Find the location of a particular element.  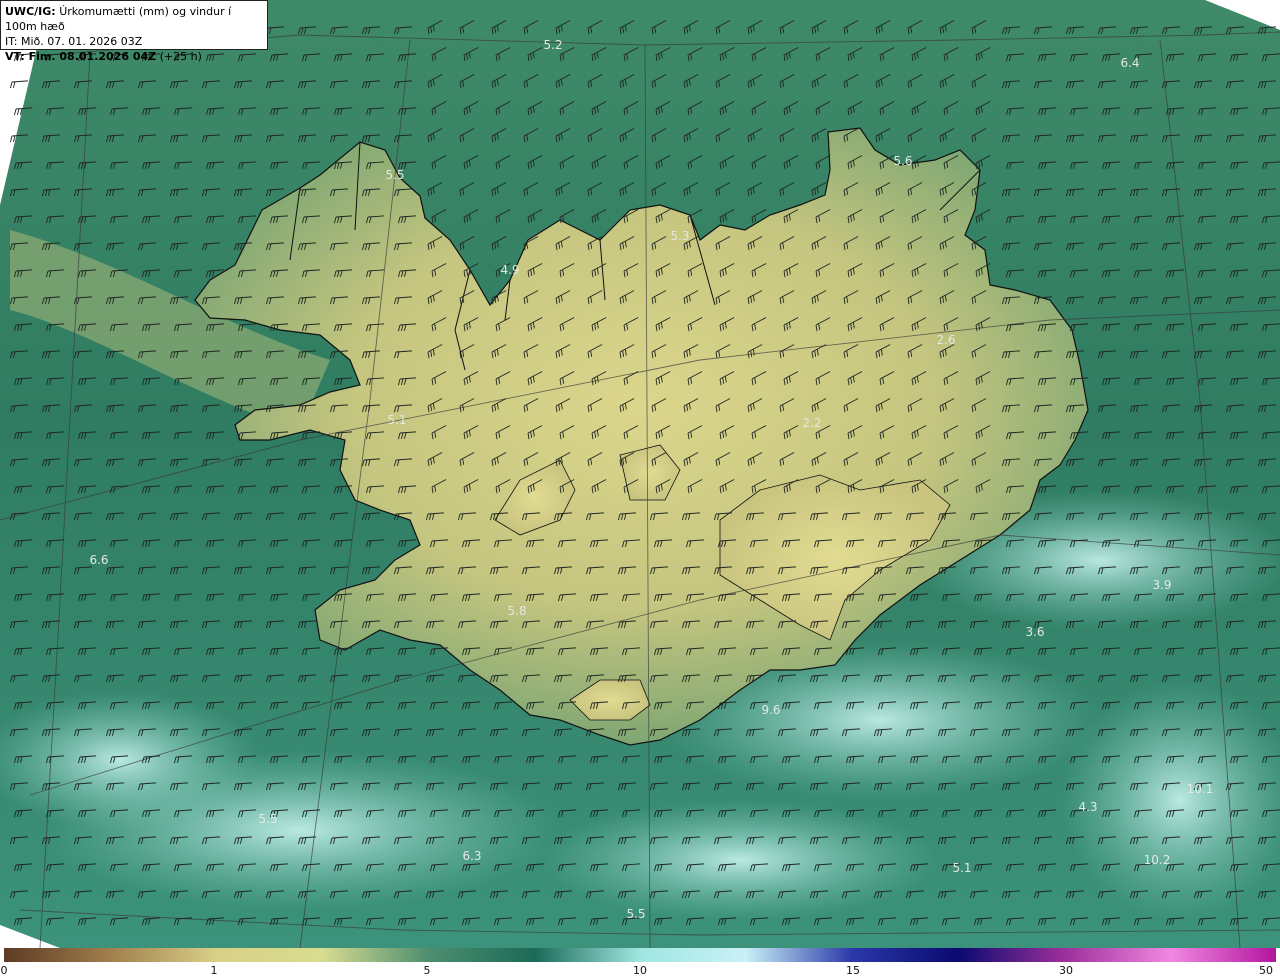

value-label: 9.6 is located at coordinates (770, 710).